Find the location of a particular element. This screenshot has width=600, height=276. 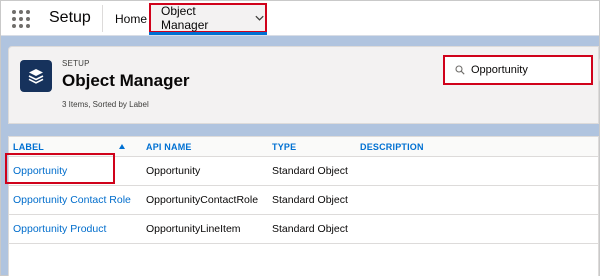

row-label-link: Opportunity Product is located at coordinates (59, 229).